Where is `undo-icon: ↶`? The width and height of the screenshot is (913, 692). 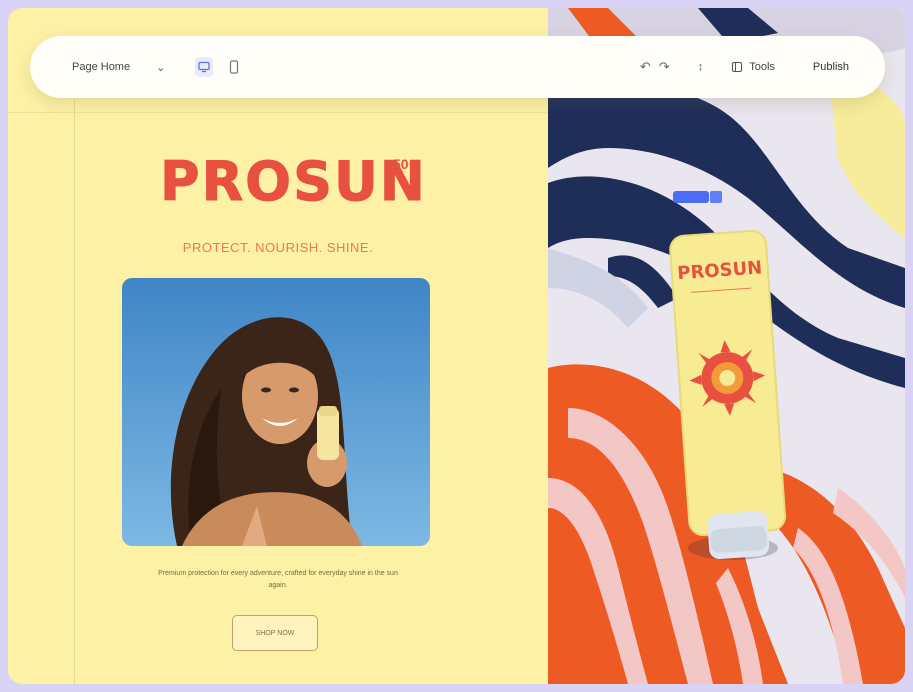 undo-icon: ↶ is located at coordinates (645, 67).